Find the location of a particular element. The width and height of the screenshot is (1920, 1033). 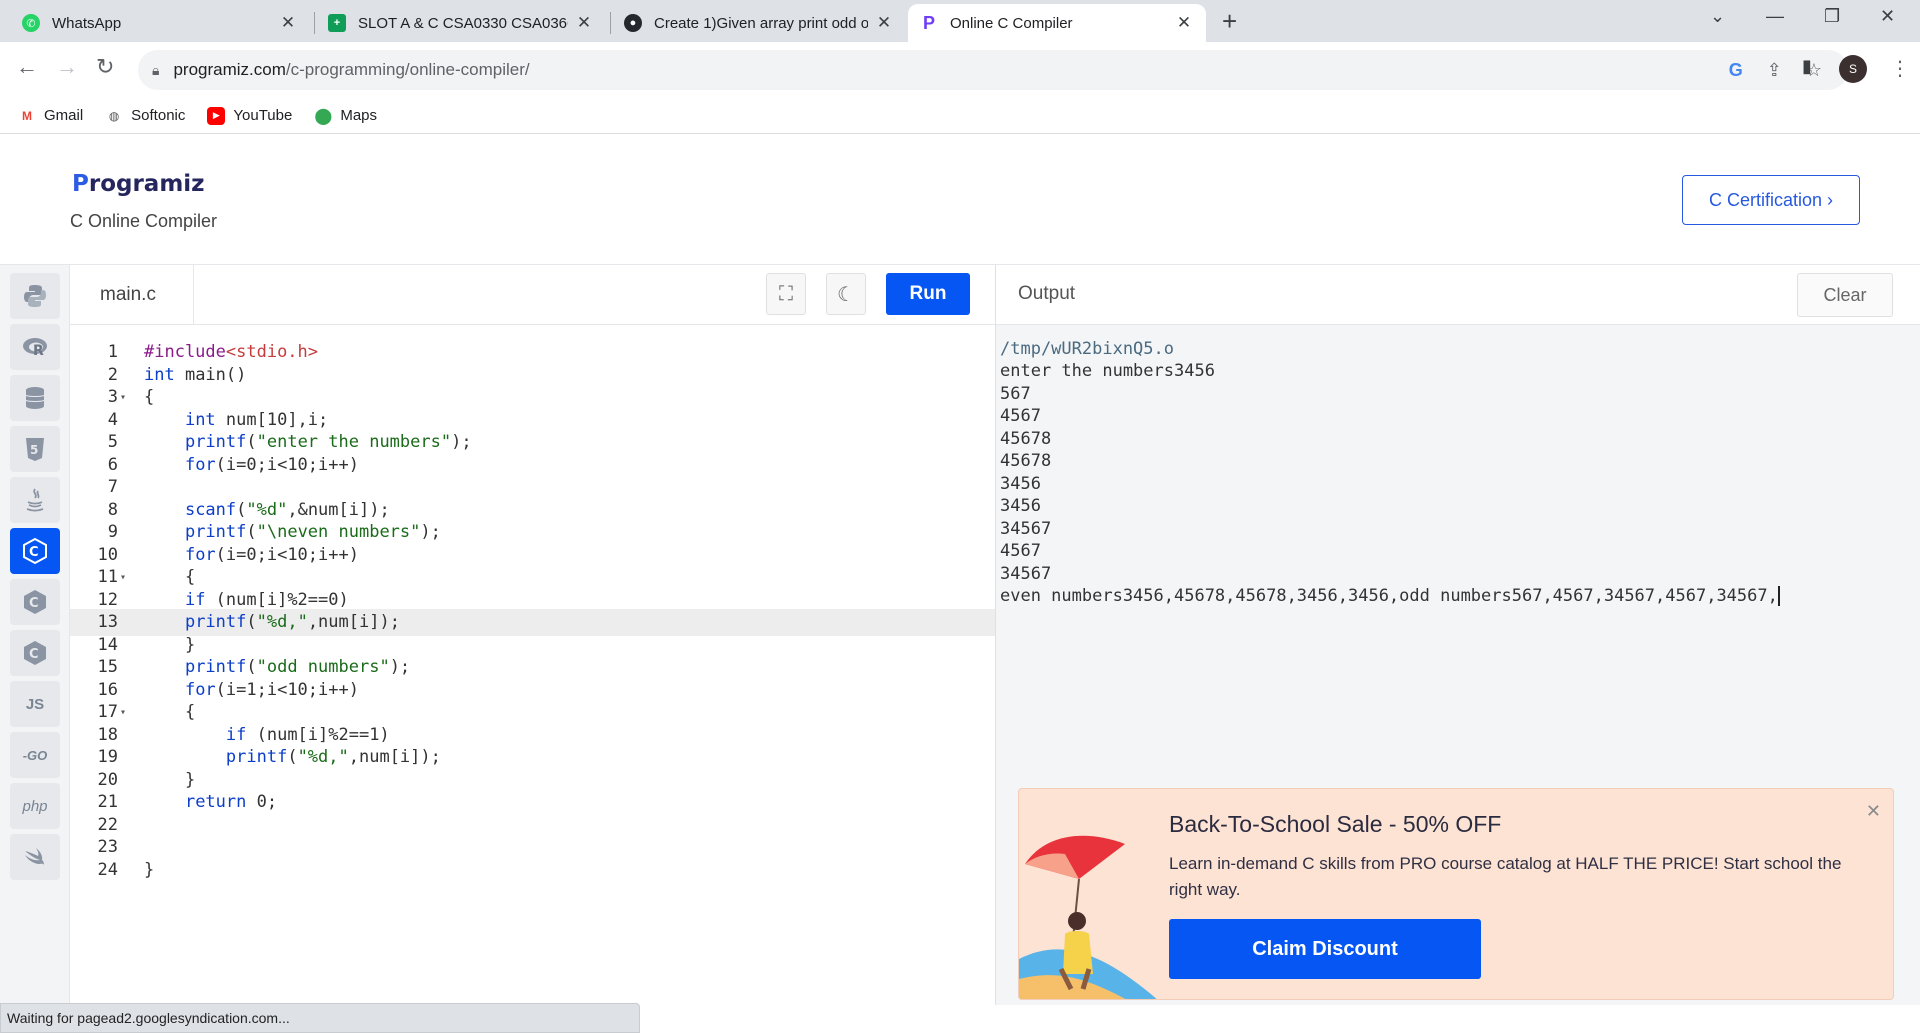

php-icon: php is located at coordinates (35, 806).